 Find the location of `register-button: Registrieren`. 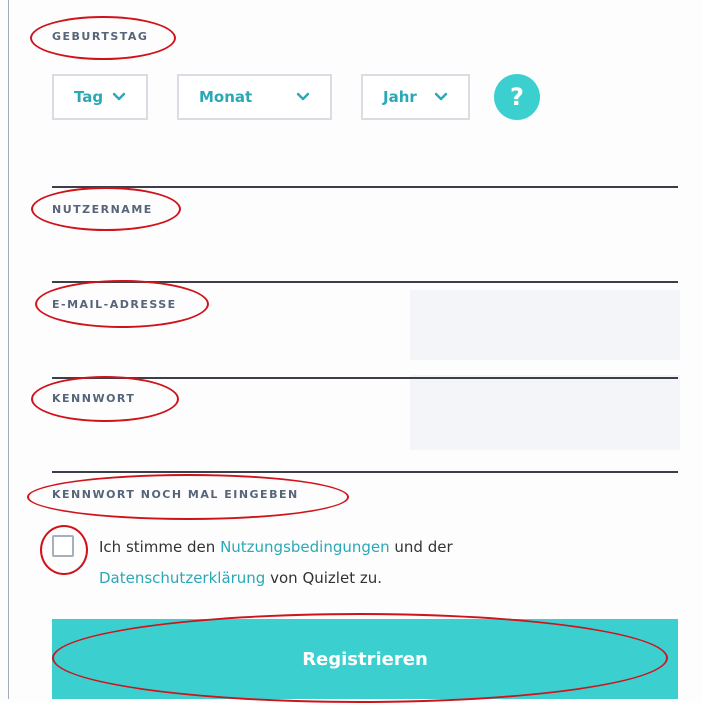

register-button: Registrieren is located at coordinates (365, 659).